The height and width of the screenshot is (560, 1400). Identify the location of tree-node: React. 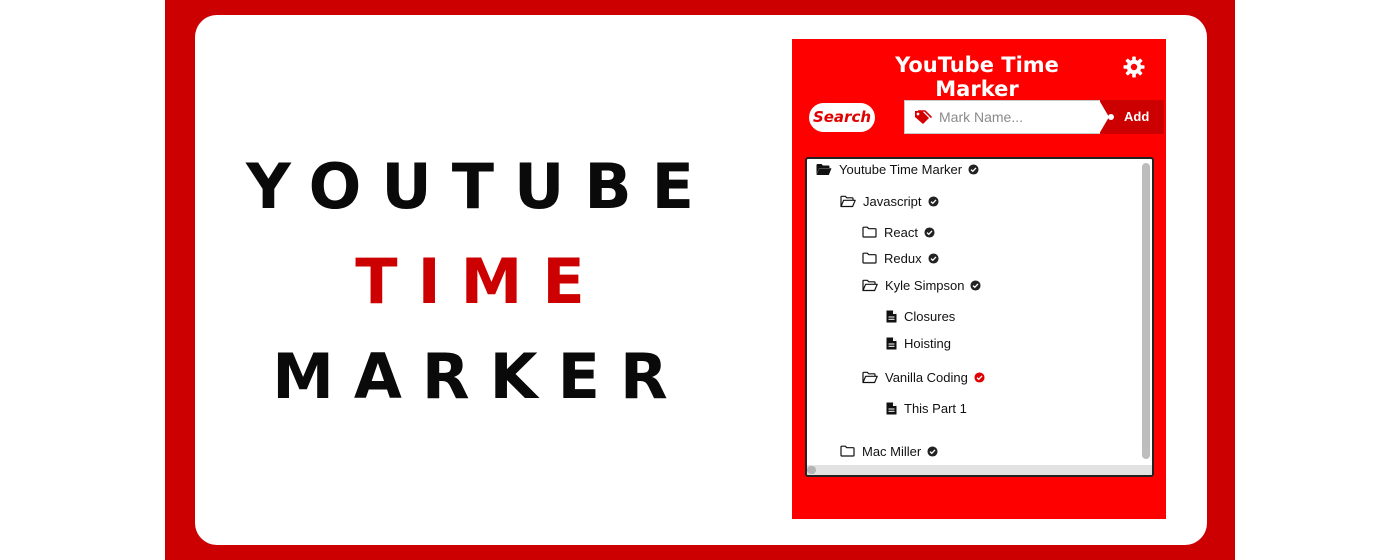
(898, 232).